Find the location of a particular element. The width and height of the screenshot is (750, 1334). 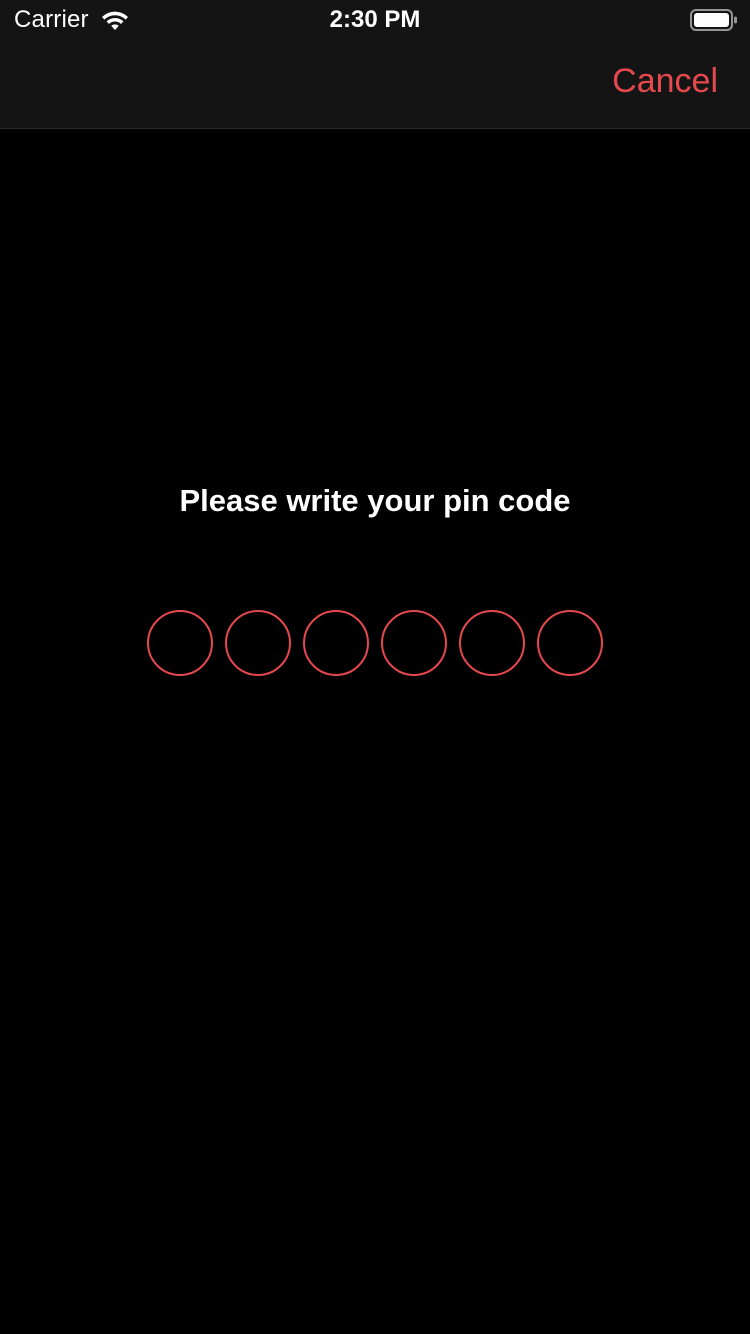

pin-indicator-row is located at coordinates (375, 643).